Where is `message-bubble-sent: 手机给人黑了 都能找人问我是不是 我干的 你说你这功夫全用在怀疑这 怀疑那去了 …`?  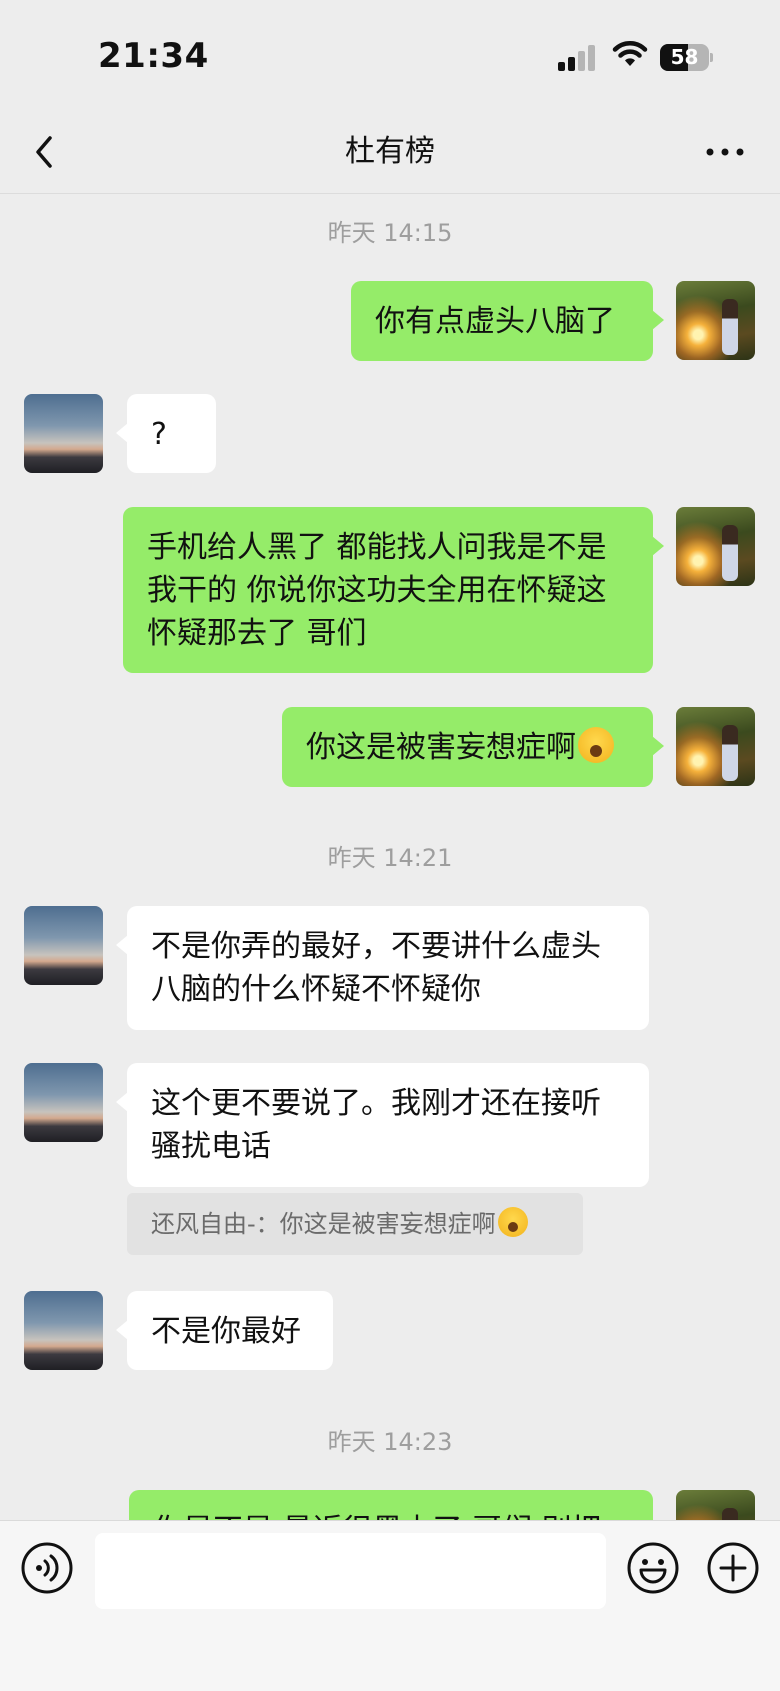
message-bubble-sent: 手机给人黑了 都能找人问我是不是 我干的 你说你这功夫全用在怀疑这 怀疑那去了 … is located at coordinates (393, 590).